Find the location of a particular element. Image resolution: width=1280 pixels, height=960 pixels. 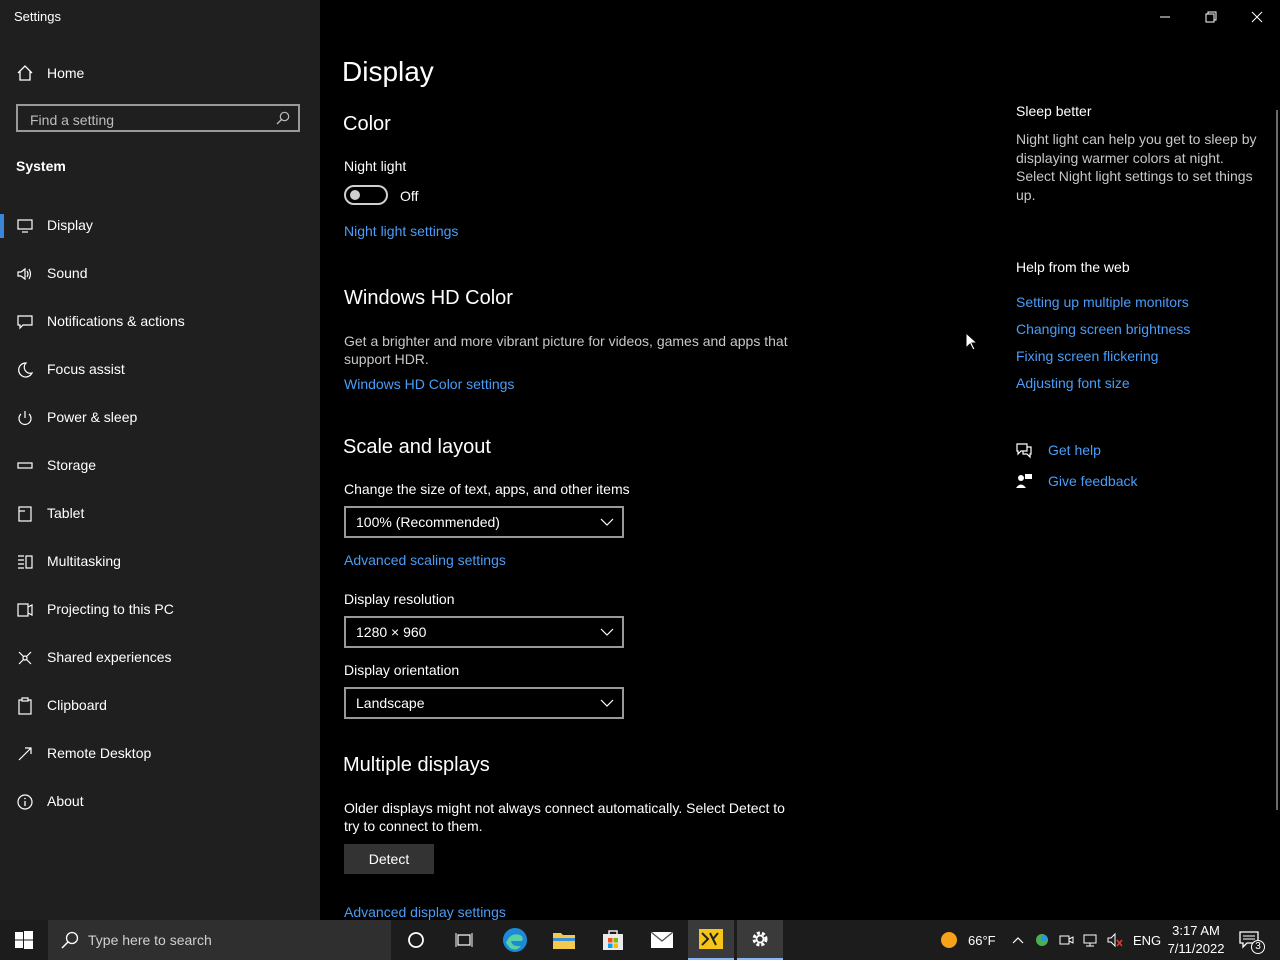

monitor-icon is located at coordinates (25, 226).